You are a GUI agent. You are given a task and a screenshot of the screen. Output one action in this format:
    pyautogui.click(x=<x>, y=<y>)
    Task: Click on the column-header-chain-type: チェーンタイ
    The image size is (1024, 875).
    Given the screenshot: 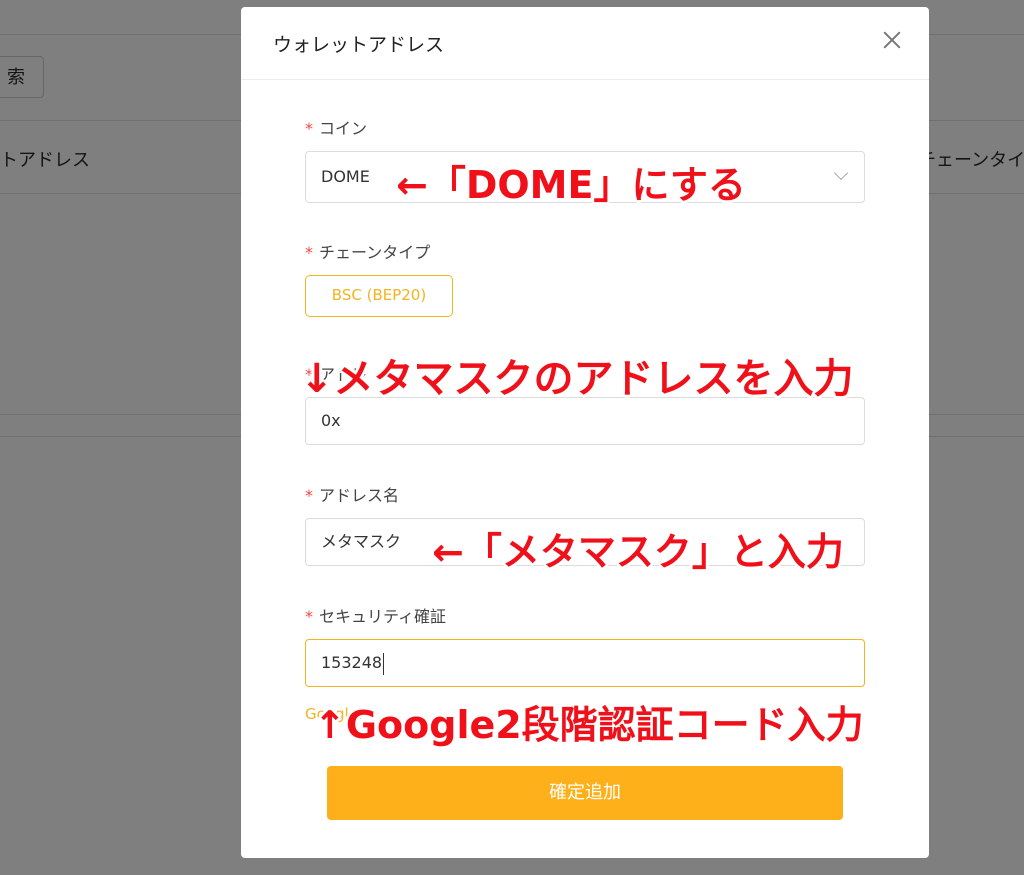 What is the action you would take?
    pyautogui.click(x=971, y=160)
    